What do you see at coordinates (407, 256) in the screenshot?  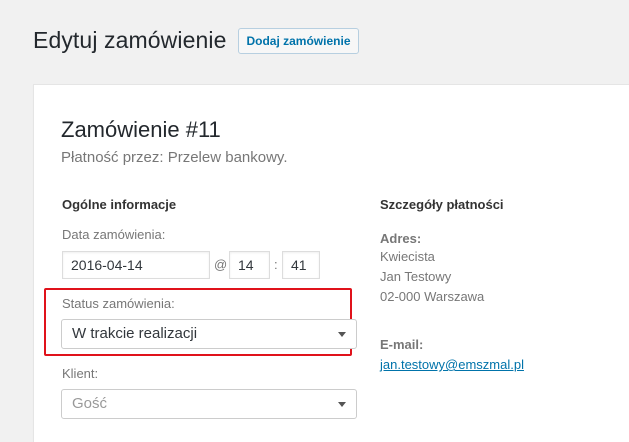 I see `address-line: Kwiecista` at bounding box center [407, 256].